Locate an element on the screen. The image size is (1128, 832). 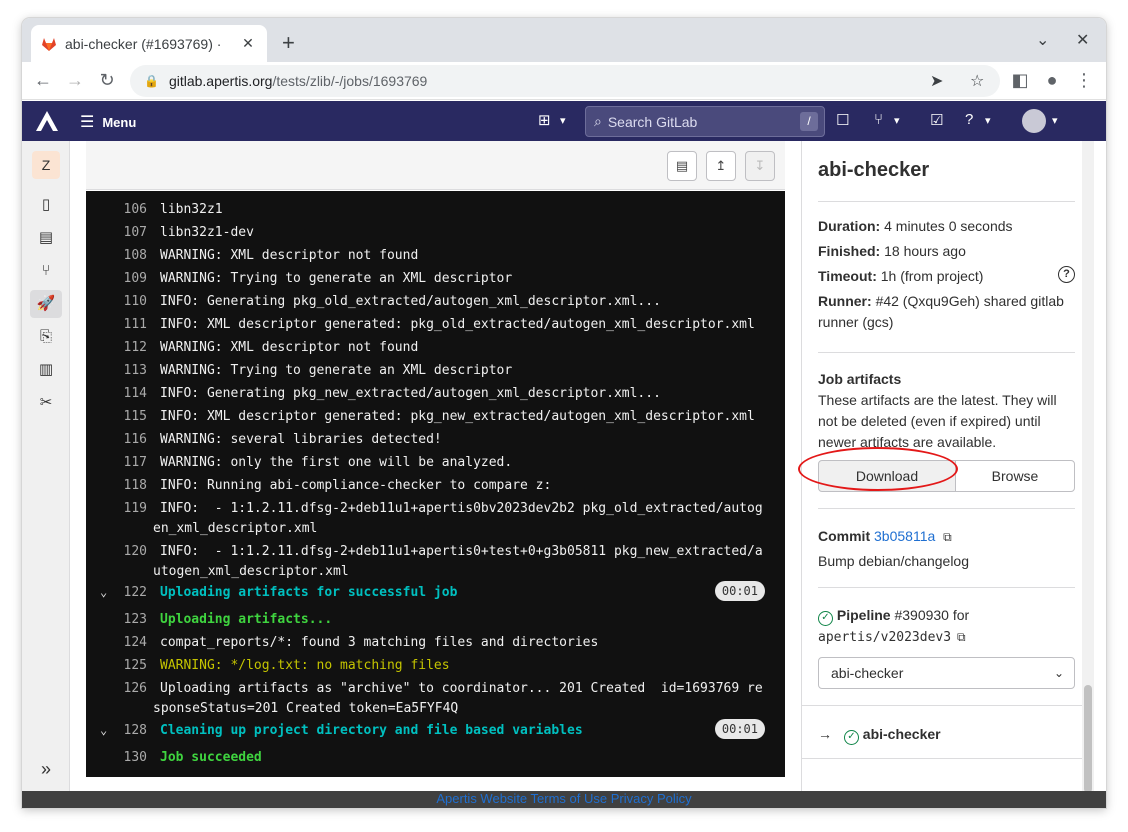
job-list-item: → ✓ abi-checker is located at coordinates (948, 734).